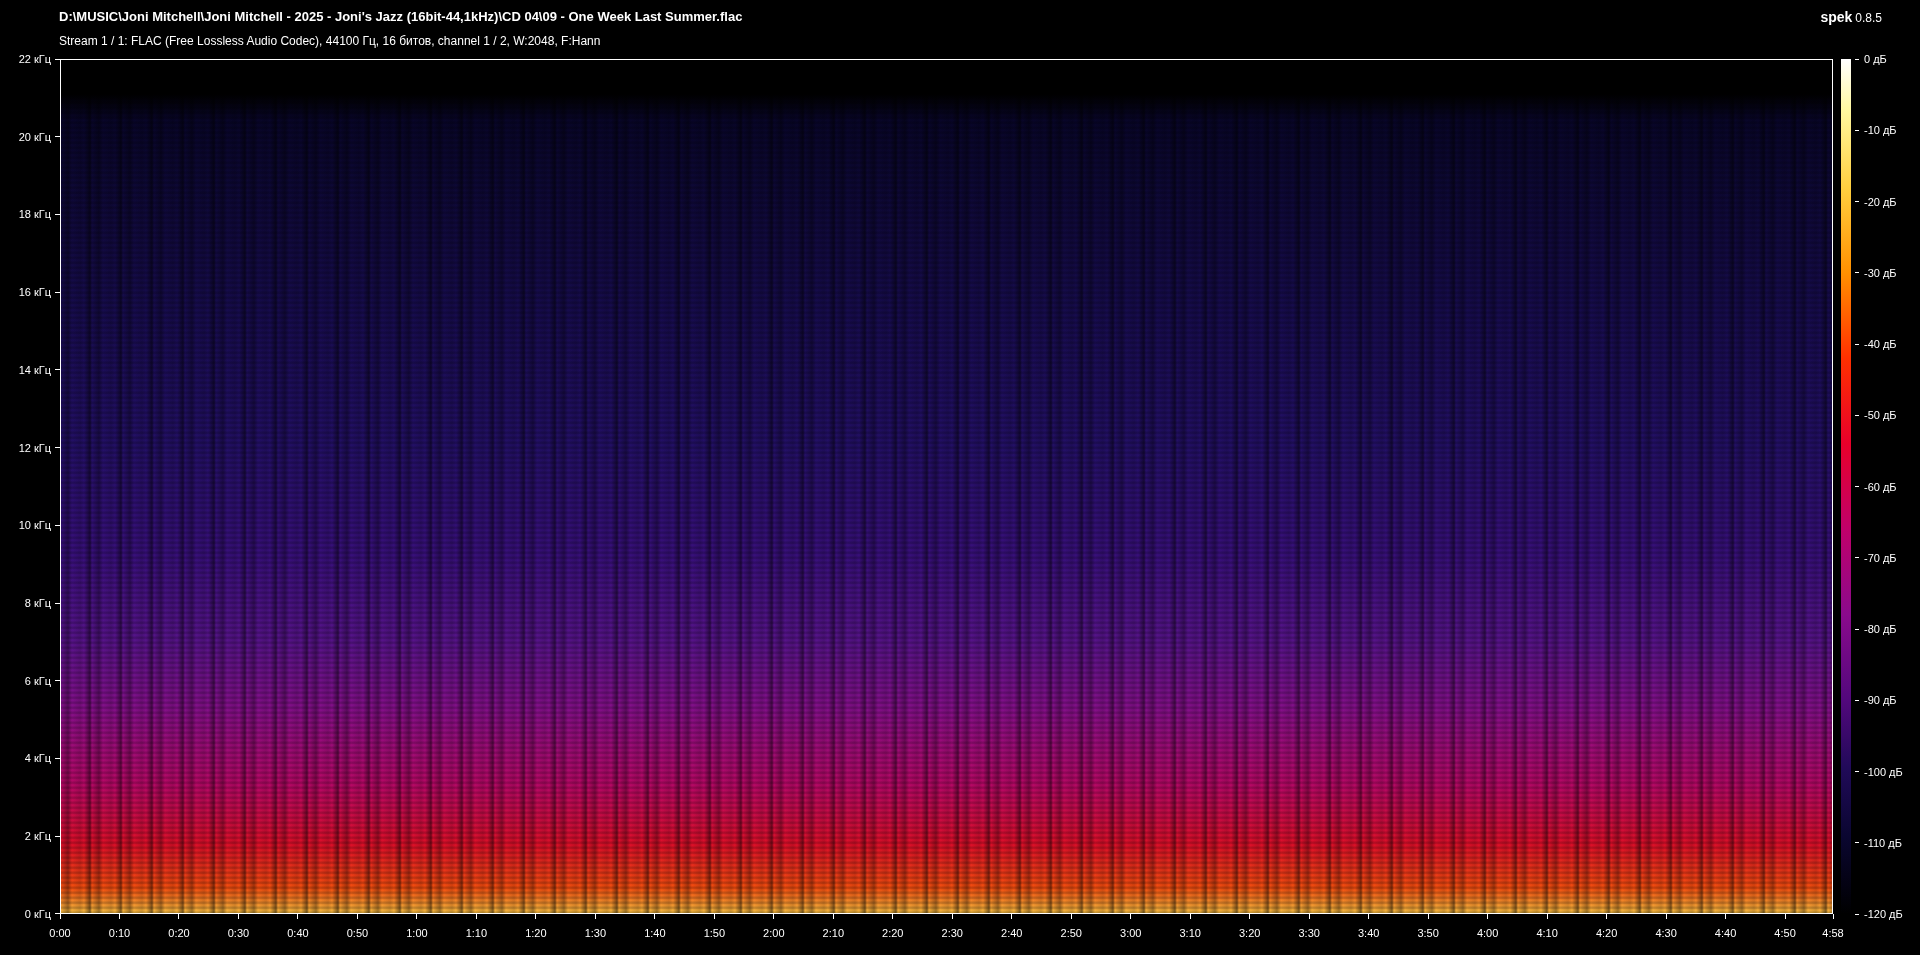  Describe the element at coordinates (179, 933) in the screenshot. I see `time-label: 0:20` at that location.